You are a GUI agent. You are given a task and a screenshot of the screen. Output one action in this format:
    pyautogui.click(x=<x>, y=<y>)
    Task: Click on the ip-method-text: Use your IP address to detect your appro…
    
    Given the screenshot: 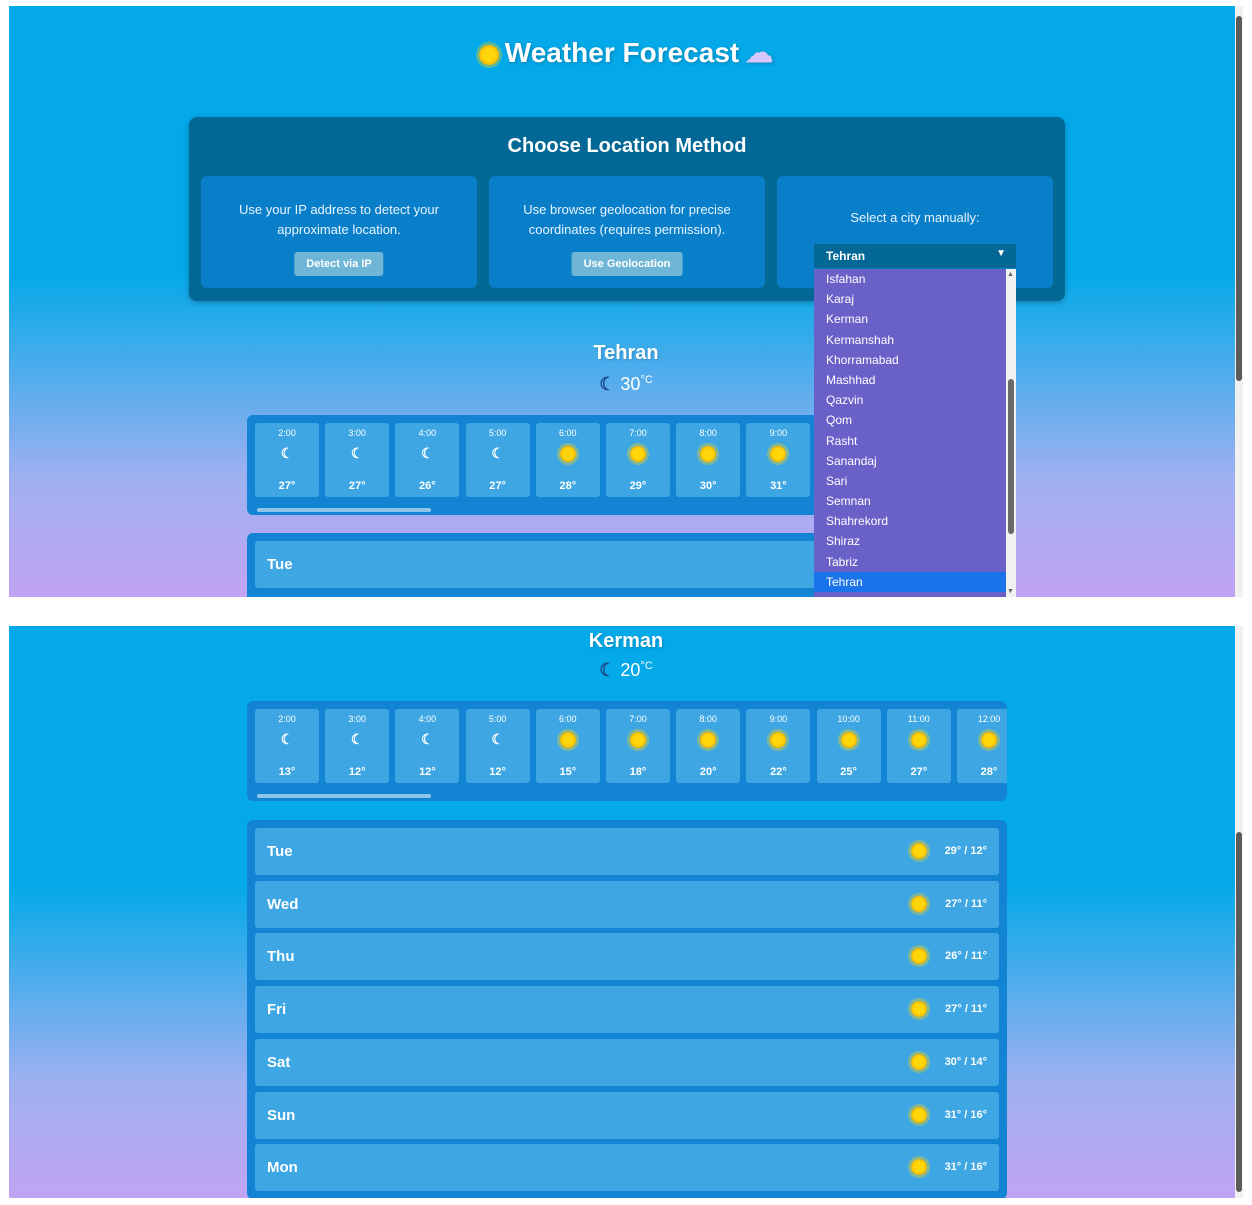 What is the action you would take?
    pyautogui.click(x=339, y=219)
    